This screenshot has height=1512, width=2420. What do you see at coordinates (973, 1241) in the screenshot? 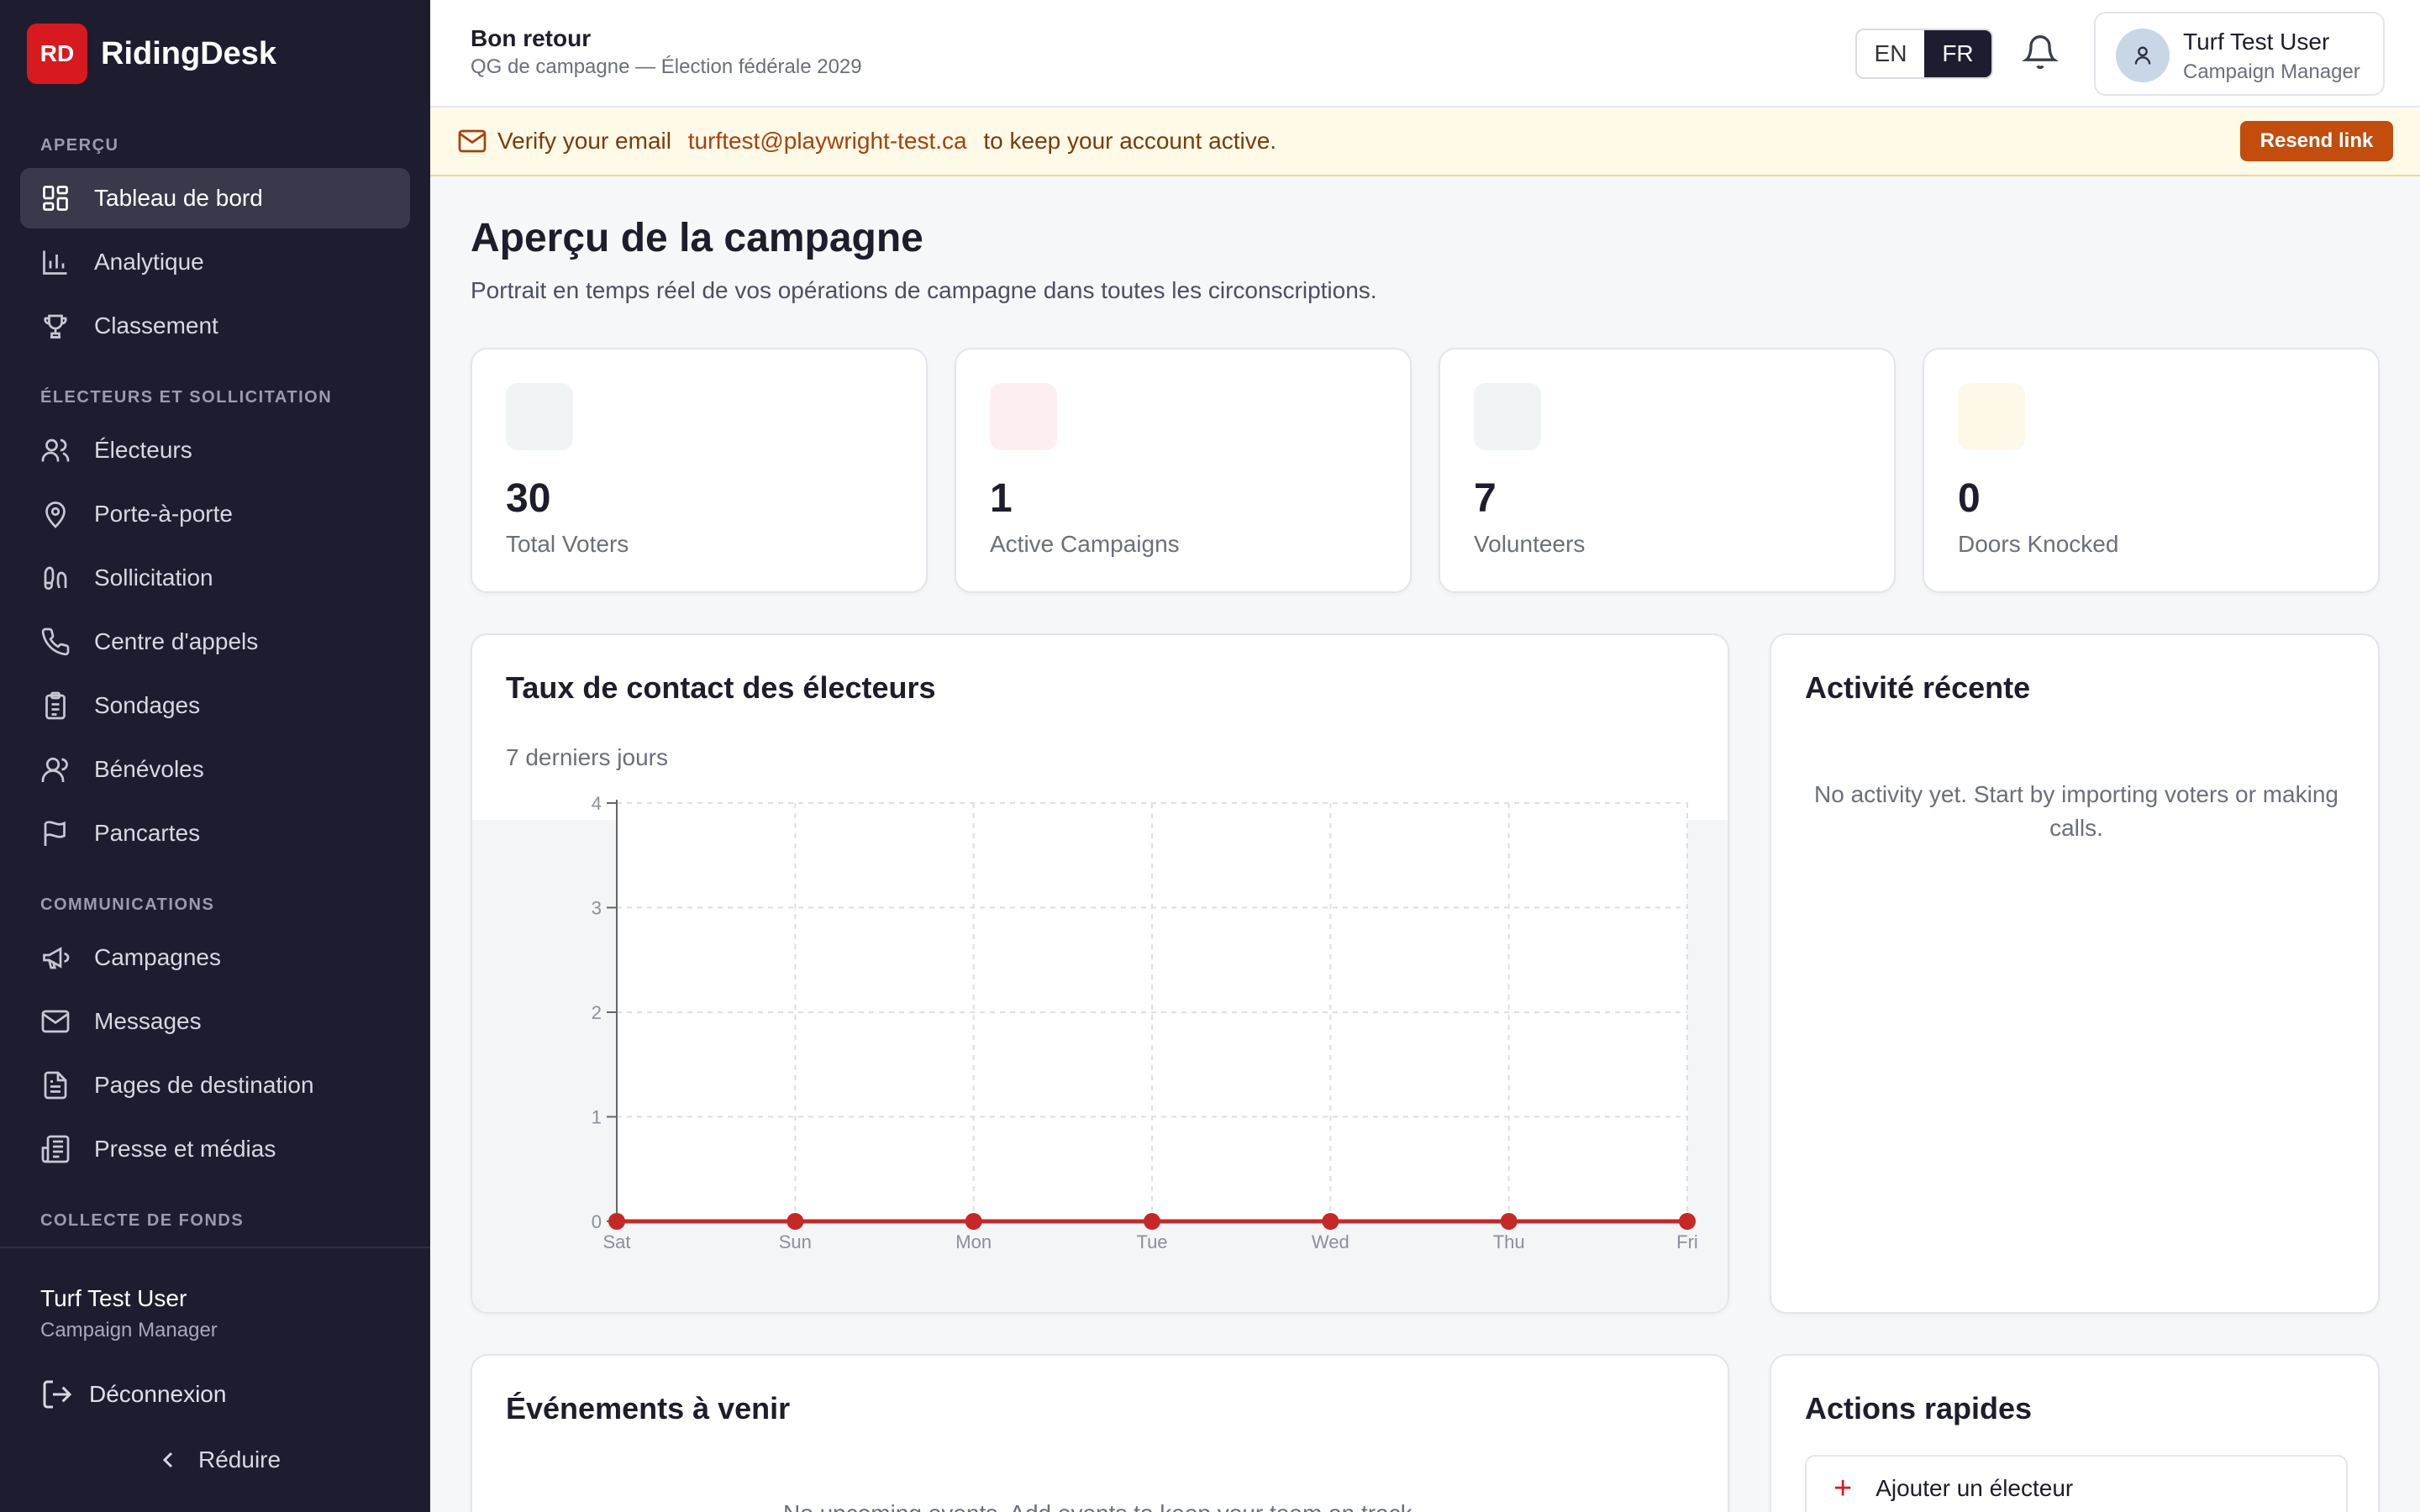
I see `x-tick-label: Mon` at bounding box center [973, 1241].